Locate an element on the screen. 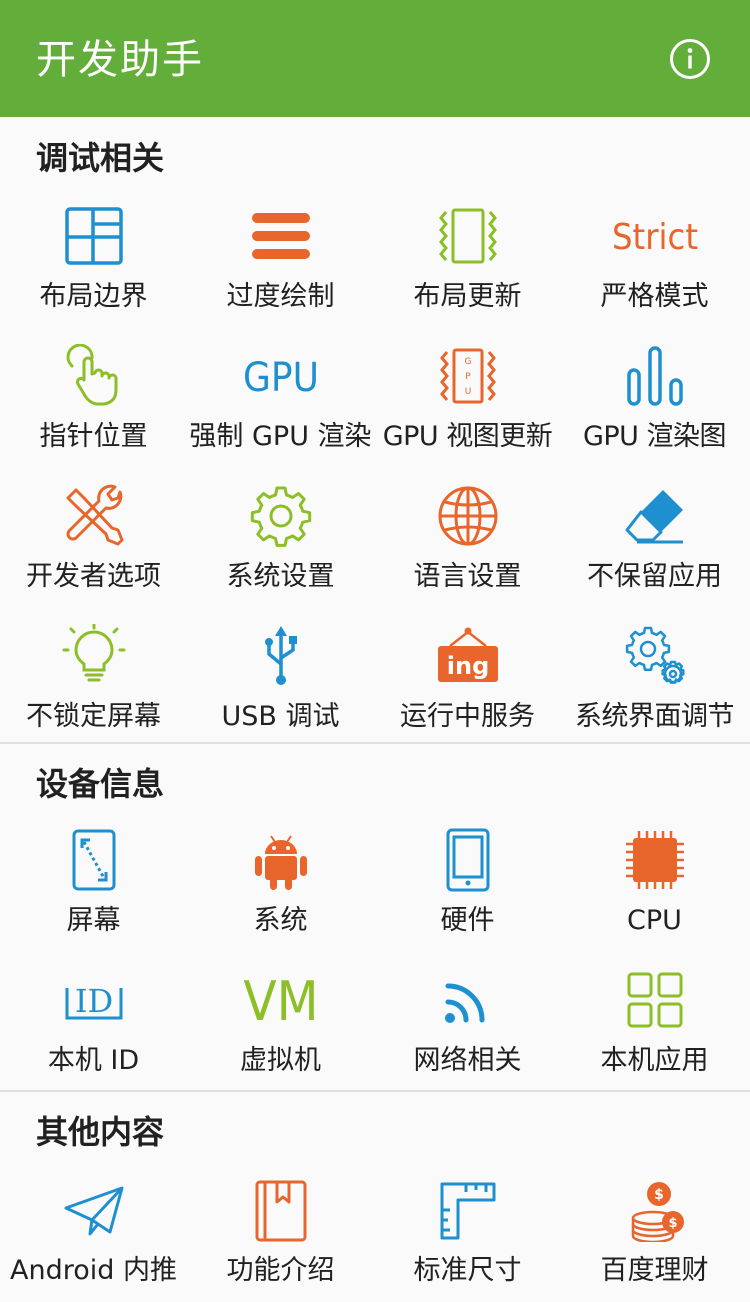 The height and width of the screenshot is (1302, 750). item-virtual-machine: VM 虚拟机 is located at coordinates (280, 1022).